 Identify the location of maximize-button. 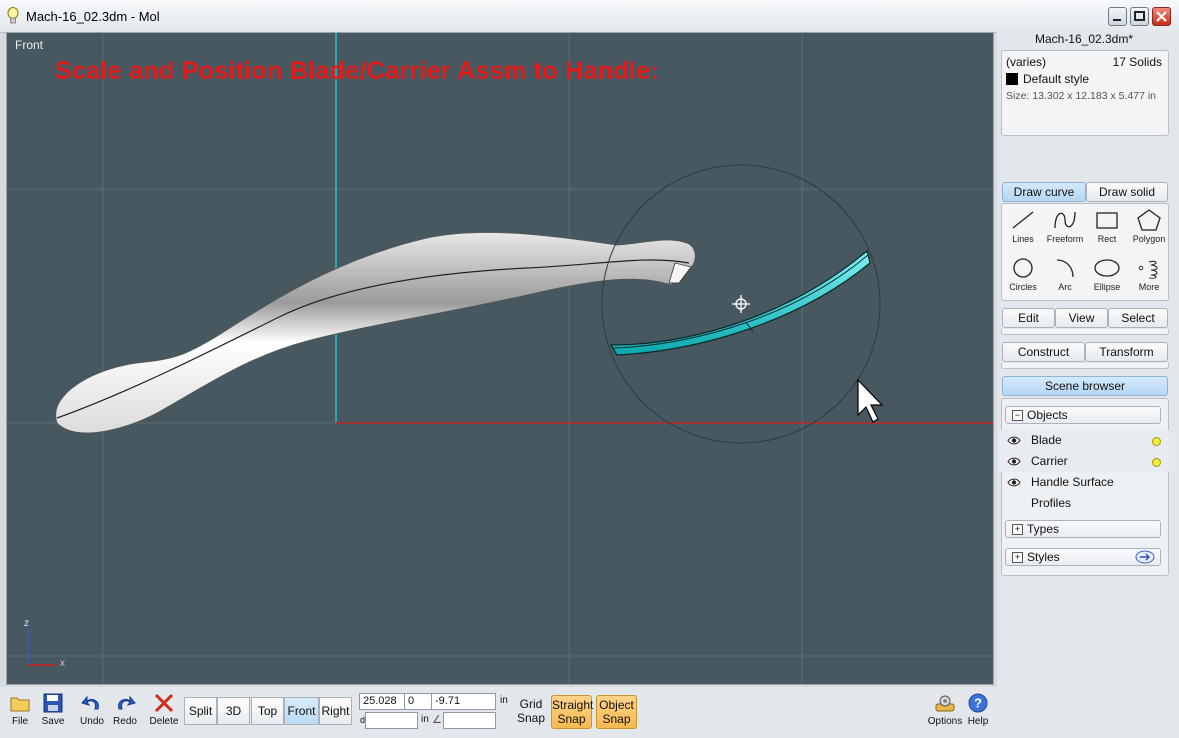
(1139, 16).